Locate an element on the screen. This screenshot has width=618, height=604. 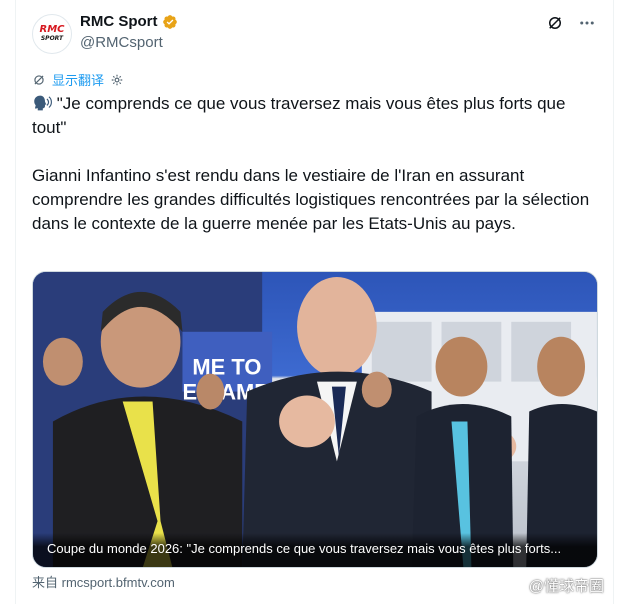
account-handle: @RMCsport is located at coordinates (121, 42).